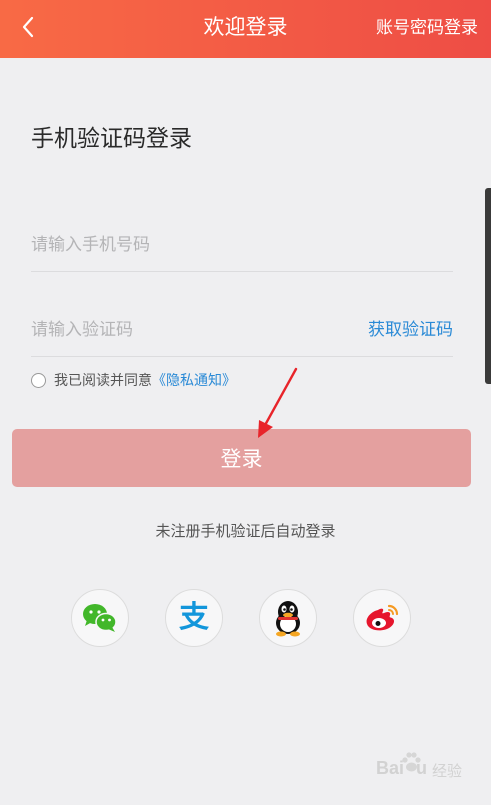 Image resolution: width=491 pixels, height=805 pixels. What do you see at coordinates (245, 29) in the screenshot?
I see `header-bar: 欢迎登录 账号密码登录` at bounding box center [245, 29].